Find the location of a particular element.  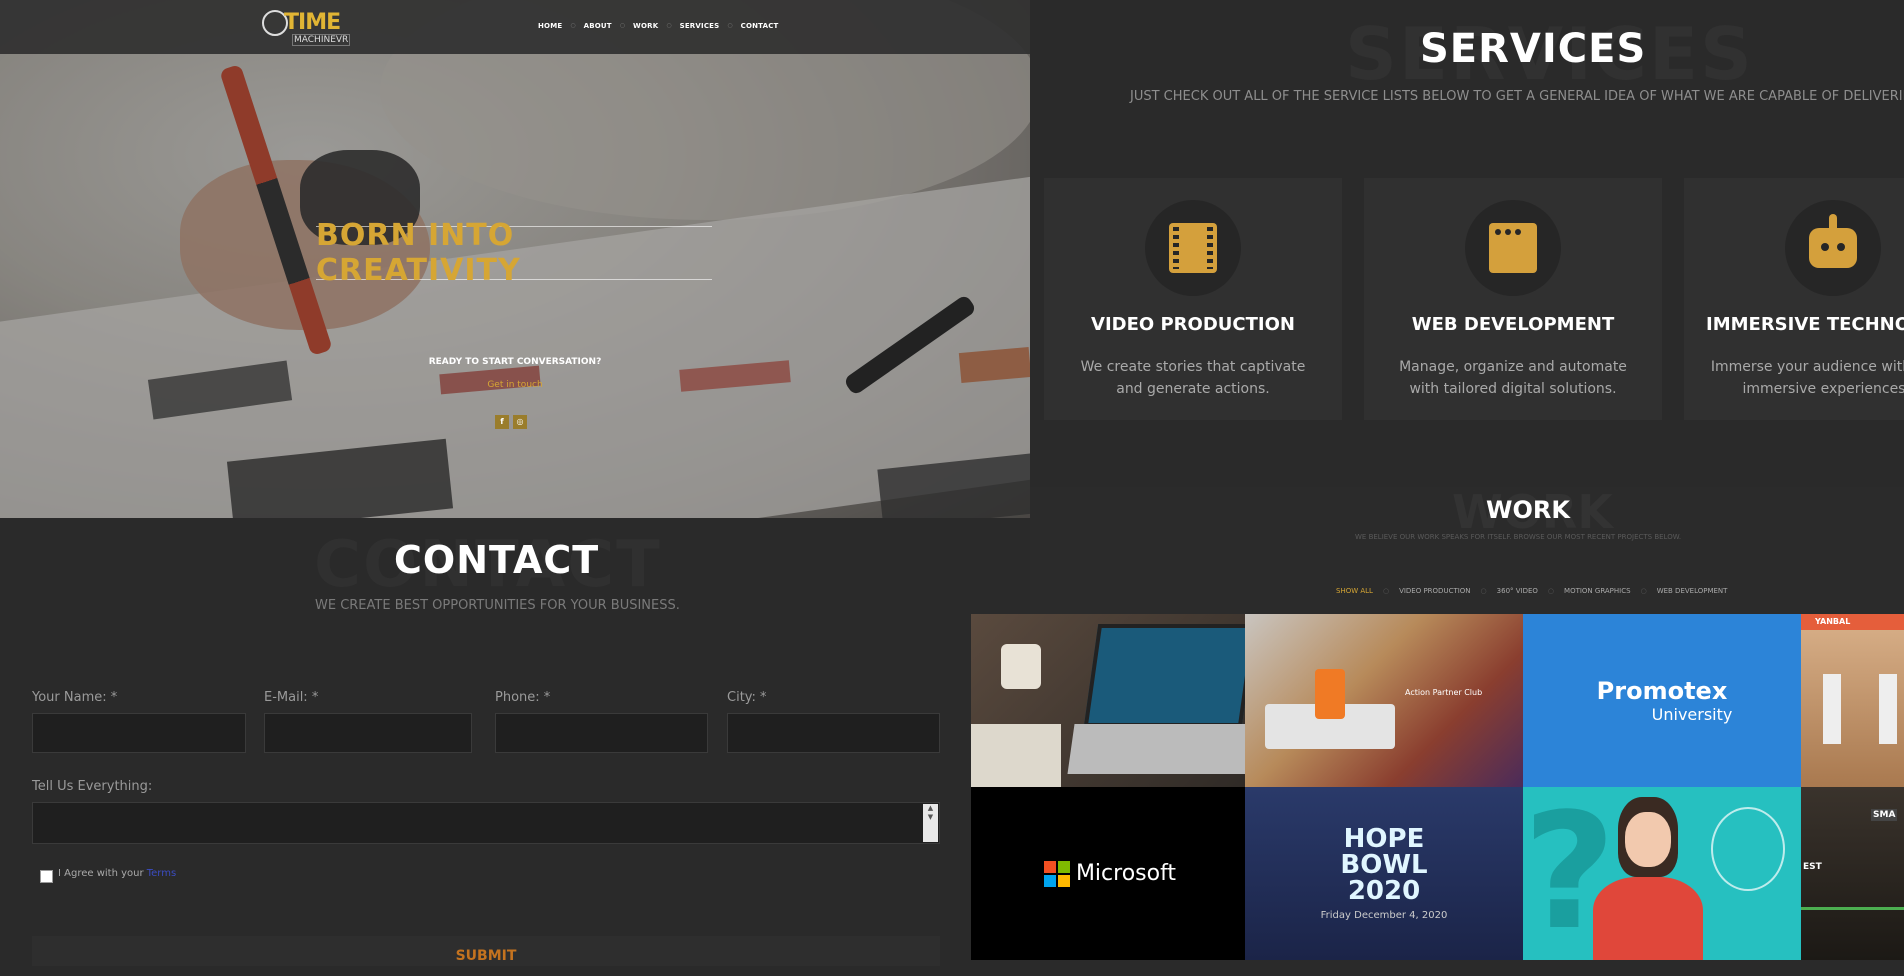

agree-text: I Agree with your is located at coordinates (102, 873).